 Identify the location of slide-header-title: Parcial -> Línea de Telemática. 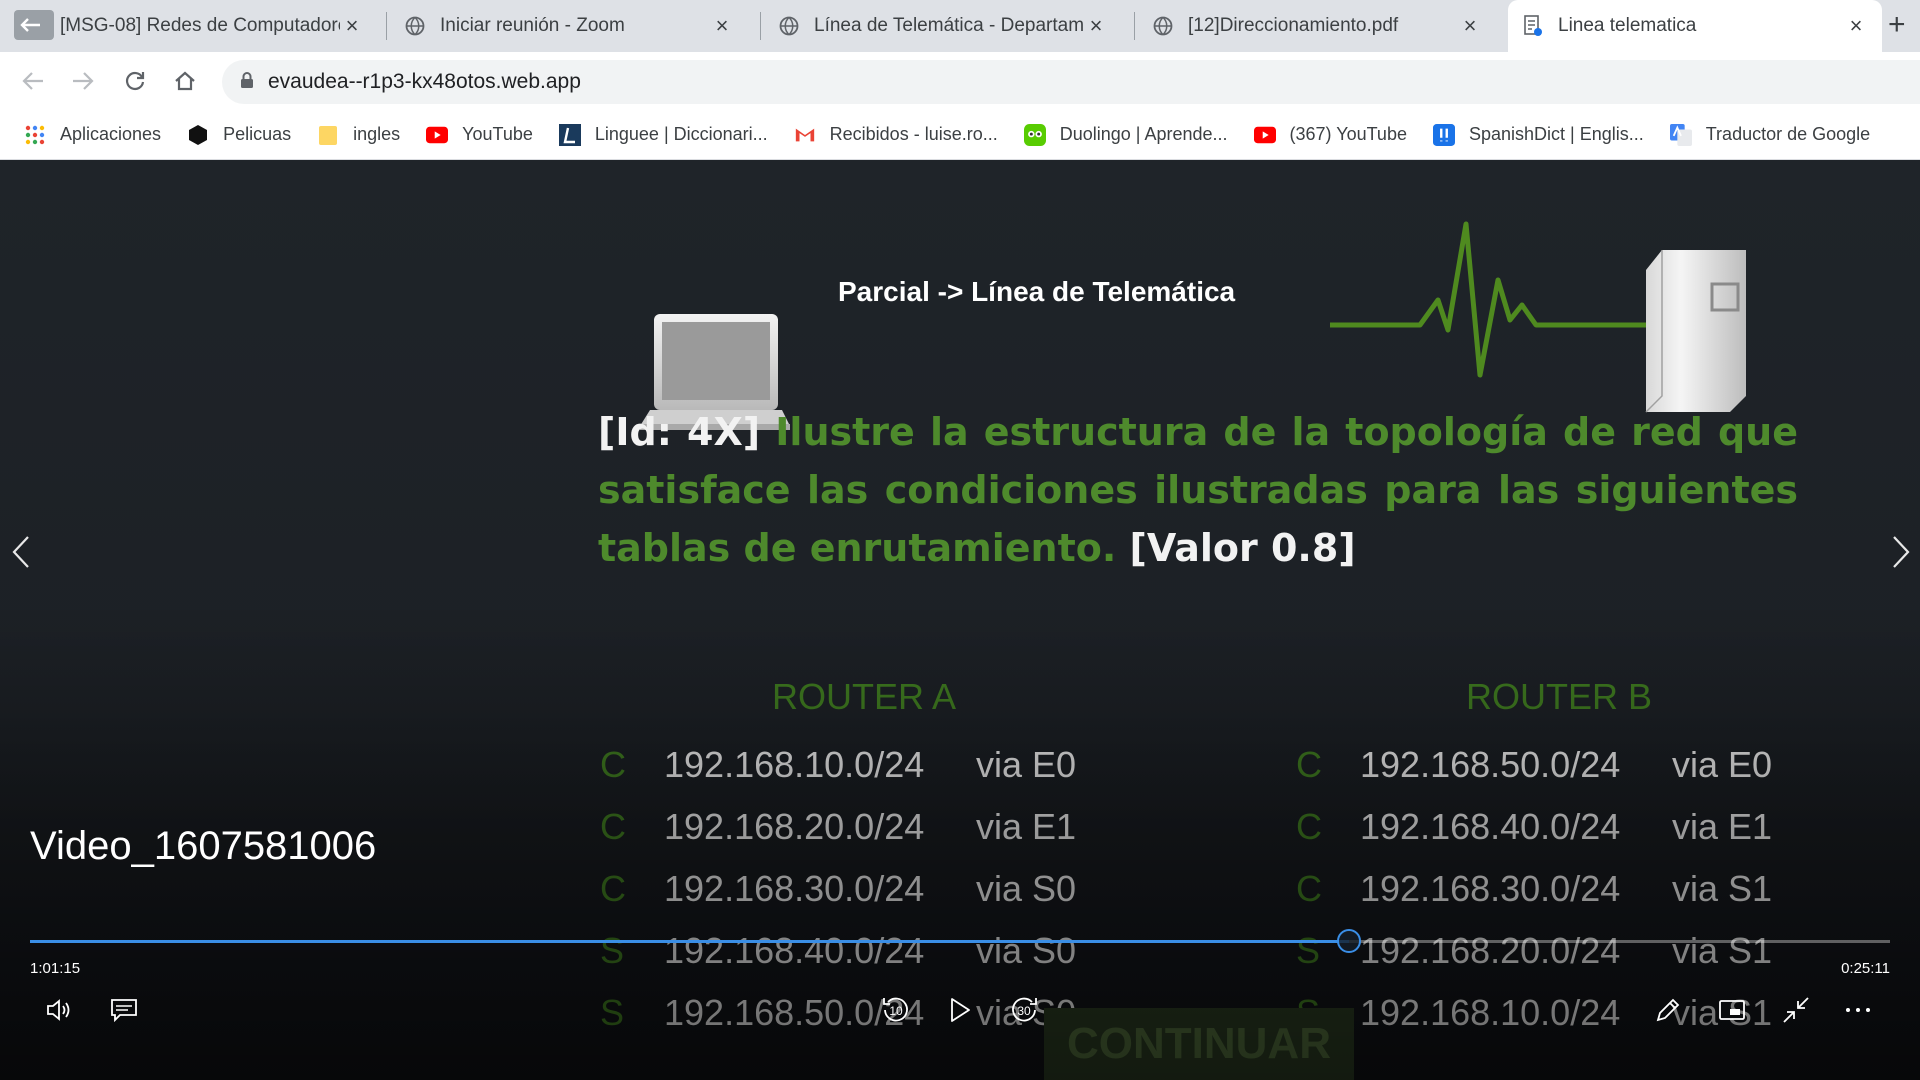
(1037, 291).